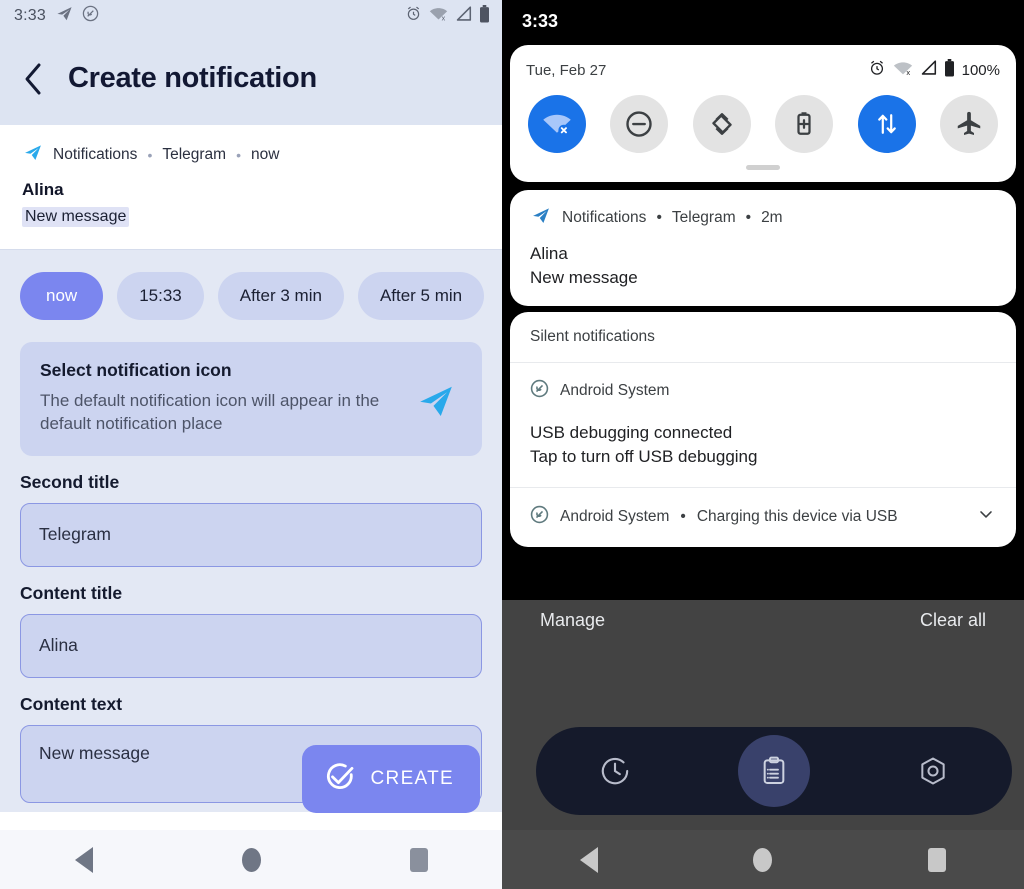  What do you see at coordinates (43, 189) in the screenshot?
I see `preview-title: Alina` at bounding box center [43, 189].